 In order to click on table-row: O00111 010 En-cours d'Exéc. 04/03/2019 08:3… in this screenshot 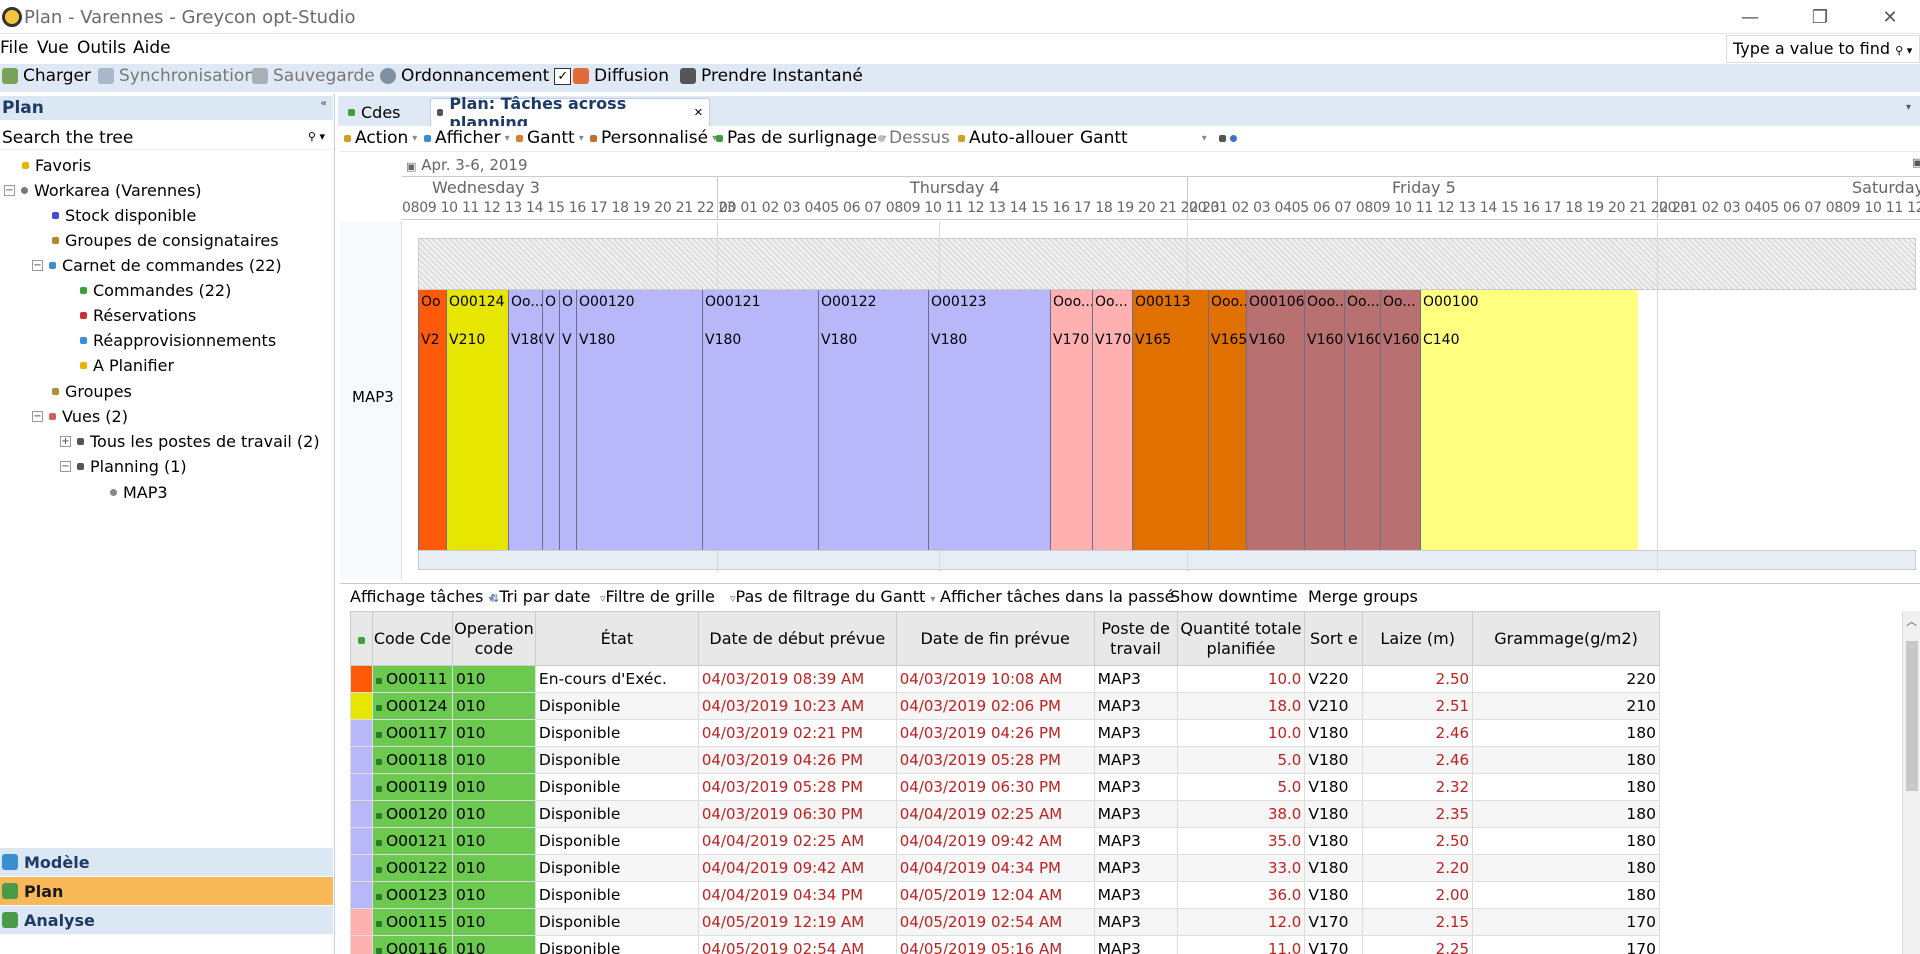, I will do `click(1005, 679)`.